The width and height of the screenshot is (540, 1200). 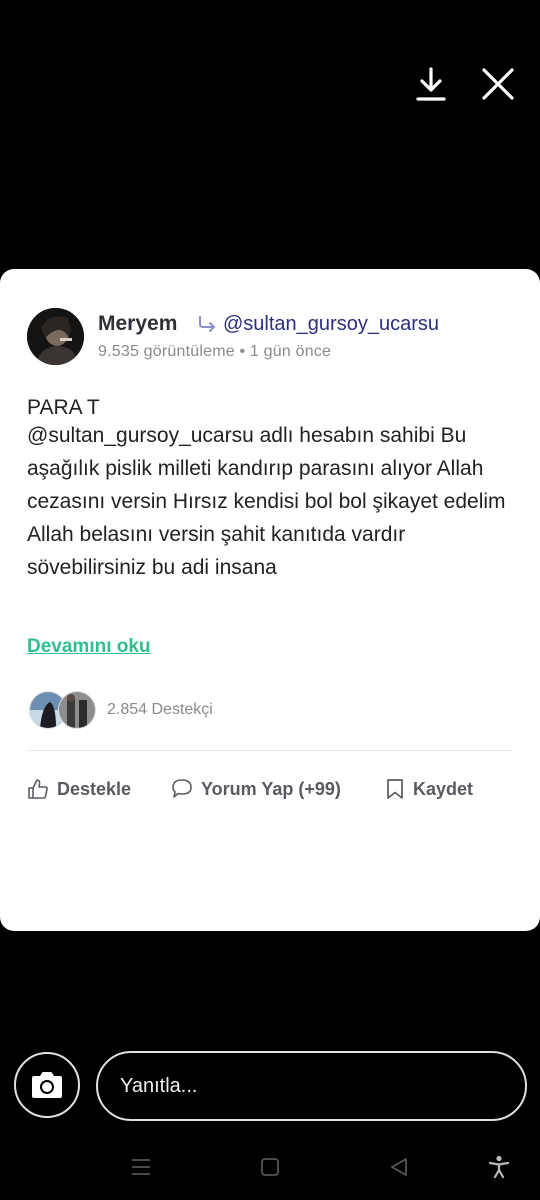 I want to click on accessibility-button, so click(x=499, y=1167).